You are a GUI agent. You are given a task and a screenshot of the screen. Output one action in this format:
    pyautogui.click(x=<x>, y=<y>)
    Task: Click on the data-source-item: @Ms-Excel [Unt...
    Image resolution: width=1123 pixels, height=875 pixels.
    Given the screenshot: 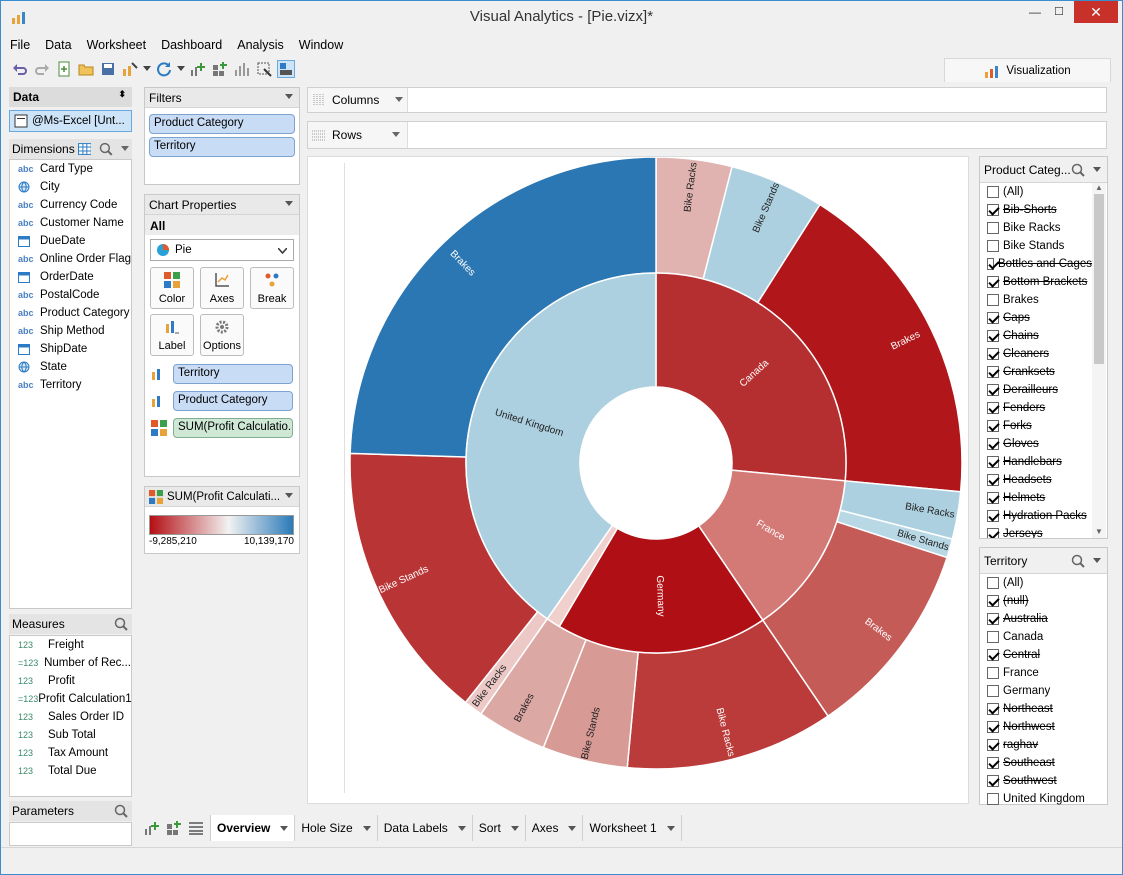 What is the action you would take?
    pyautogui.click(x=70, y=121)
    